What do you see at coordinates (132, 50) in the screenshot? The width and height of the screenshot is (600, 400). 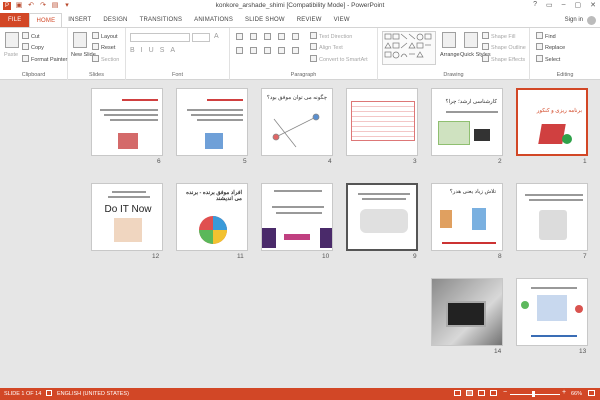 I see `bold-icon: B` at bounding box center [132, 50].